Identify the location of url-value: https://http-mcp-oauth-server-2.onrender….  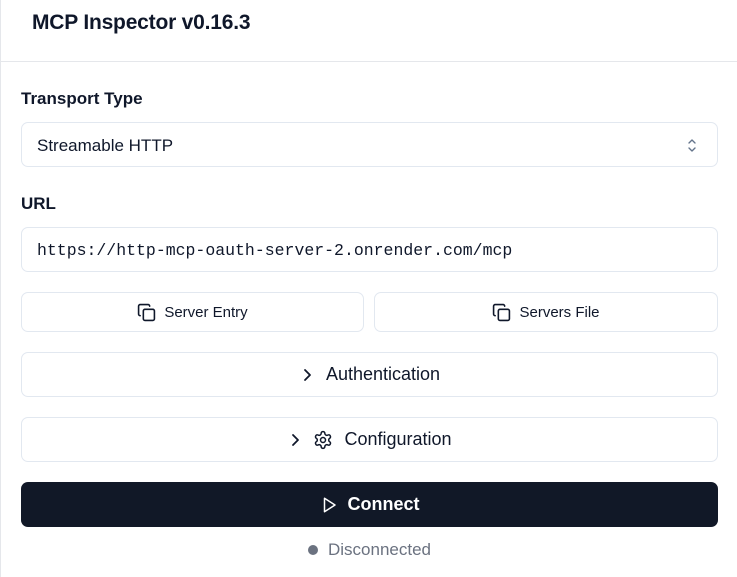
(275, 250).